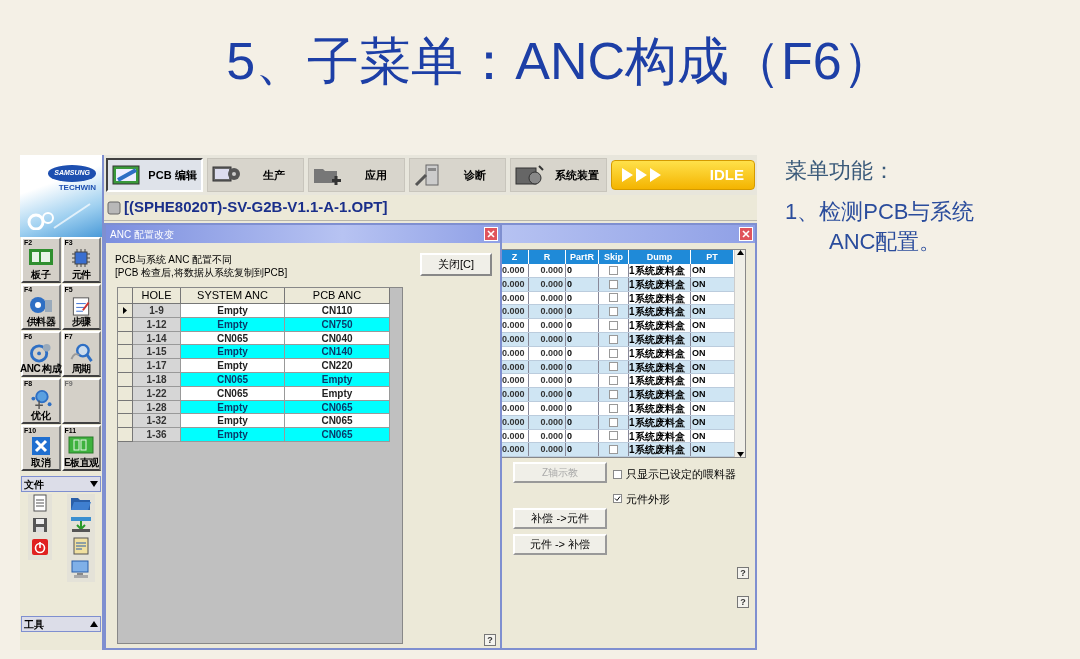 This screenshot has height=659, width=1080. I want to click on power-icon, so click(39, 547).